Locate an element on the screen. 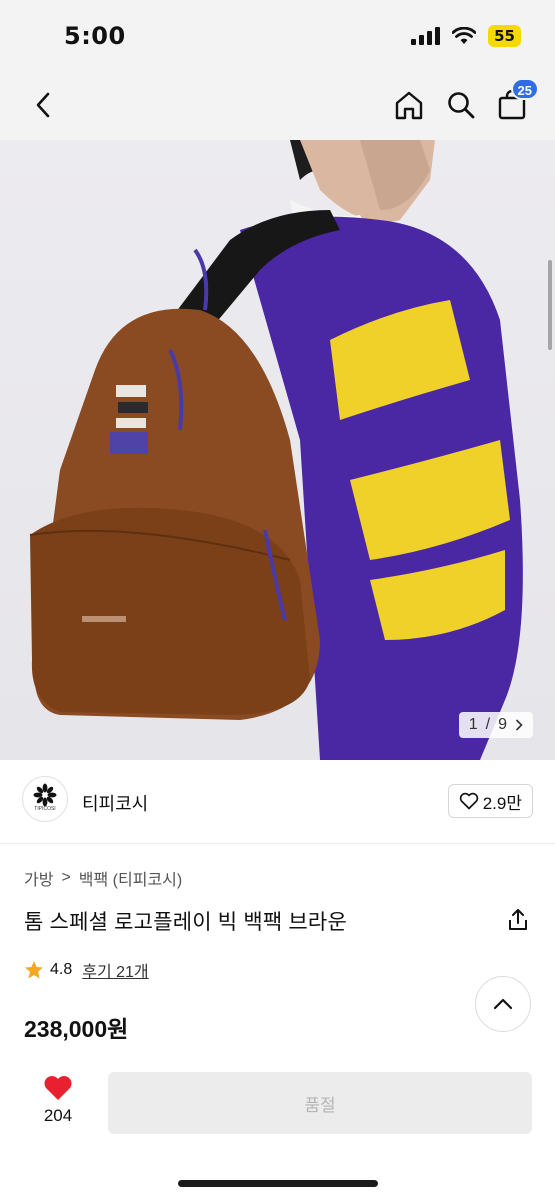 This screenshot has width=555, height=1200. home-icon is located at coordinates (409, 105).